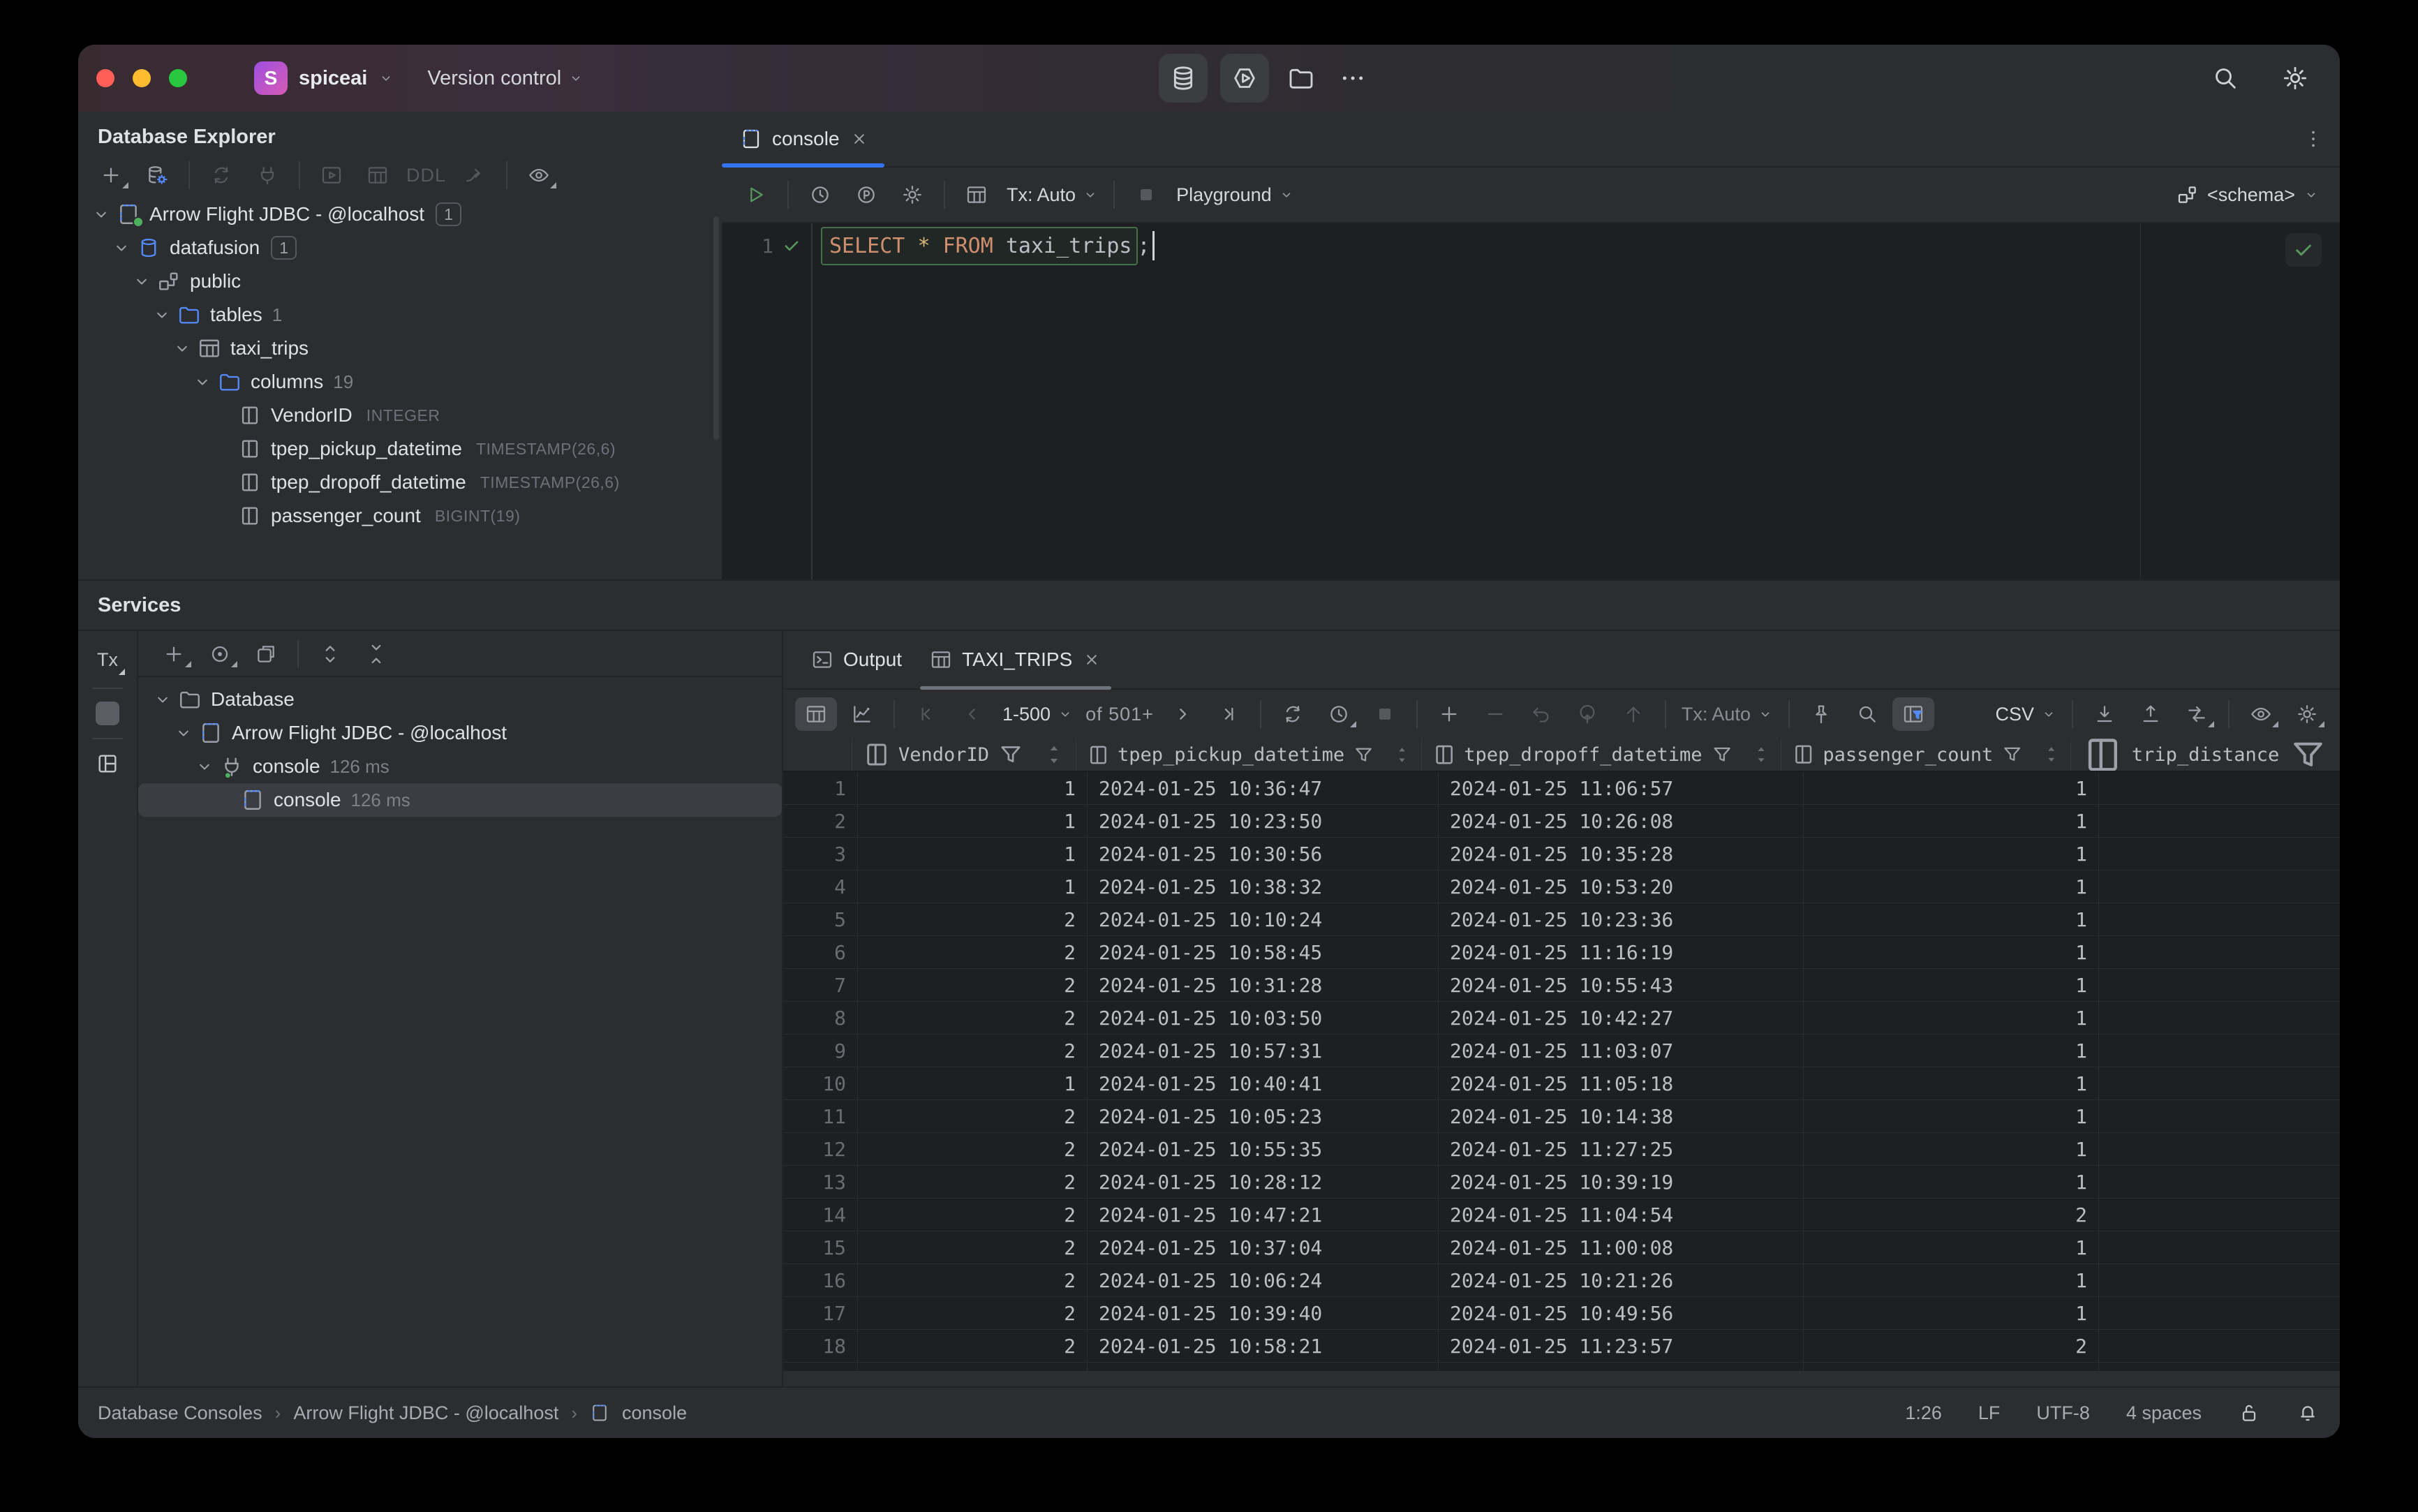 The height and width of the screenshot is (1512, 2418). Describe the element at coordinates (1263, 1182) in the screenshot. I see `table-cell: 2024-01-25 10:28:12` at that location.